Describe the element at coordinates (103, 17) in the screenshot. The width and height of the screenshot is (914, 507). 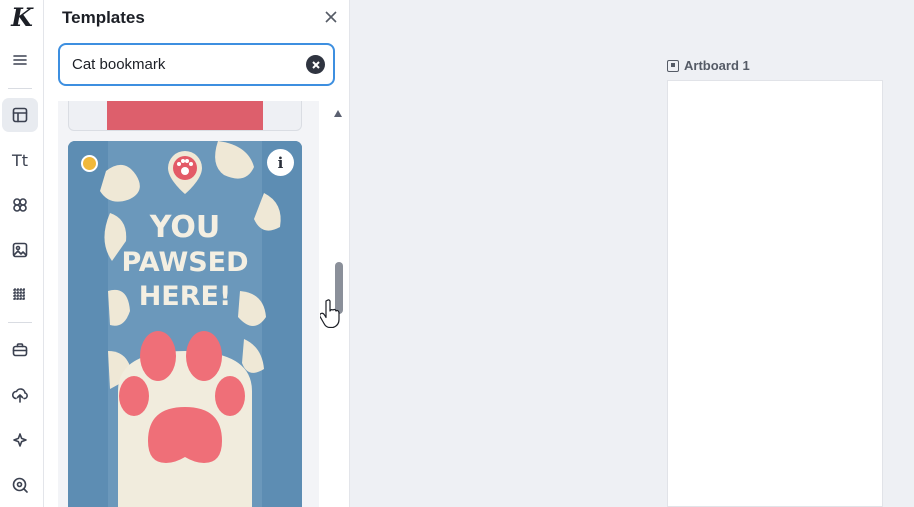
I see `panel-title: Templates` at that location.